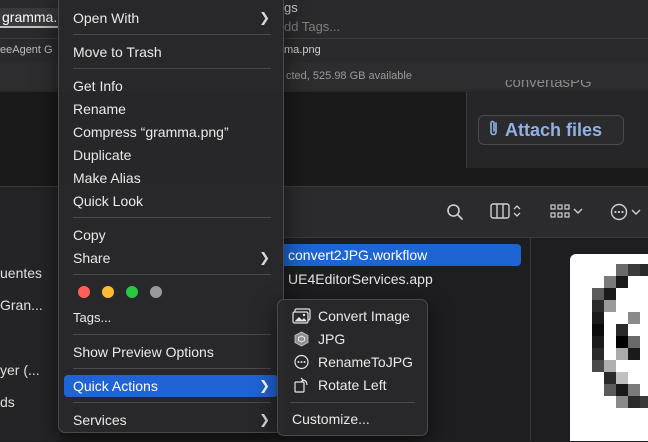  Describe the element at coordinates (132, 292) in the screenshot. I see `tag-green-dot` at that location.